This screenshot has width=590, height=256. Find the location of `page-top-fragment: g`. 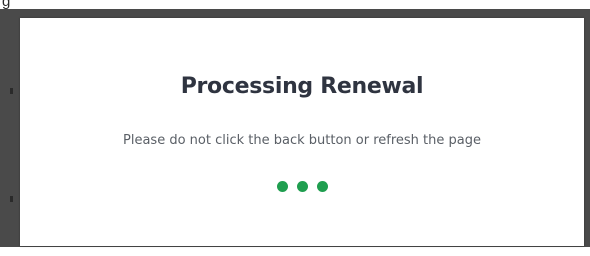

page-top-fragment: g is located at coordinates (6, 5).